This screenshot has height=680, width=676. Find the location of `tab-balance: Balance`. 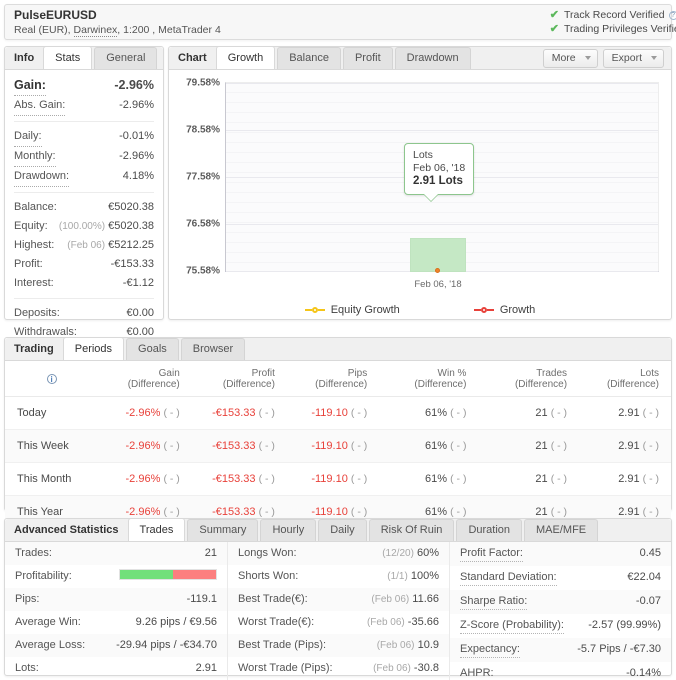

tab-balance: Balance is located at coordinates (309, 58).